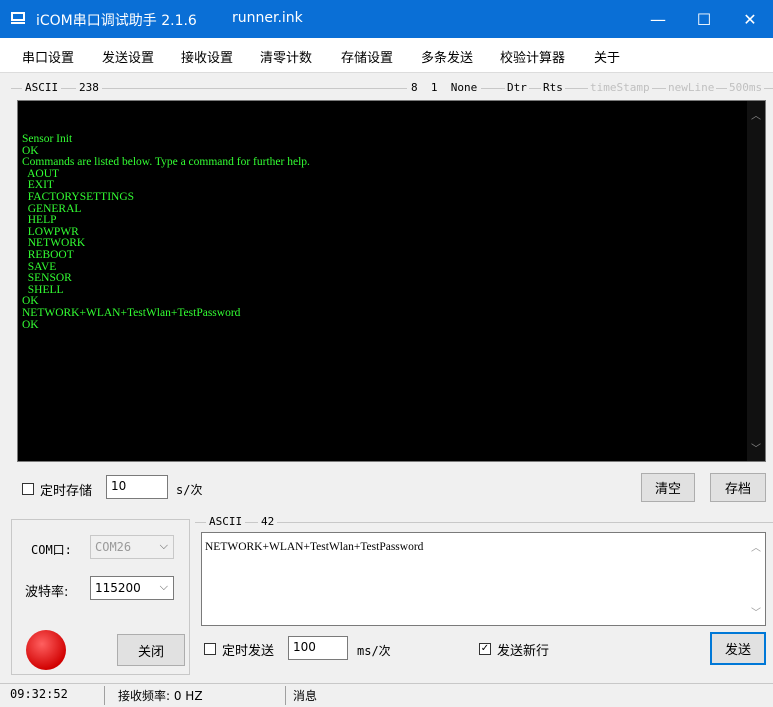 This screenshot has width=773, height=707. Describe the element at coordinates (39, 694) in the screenshot. I see `status-time: 09:32:52` at that location.